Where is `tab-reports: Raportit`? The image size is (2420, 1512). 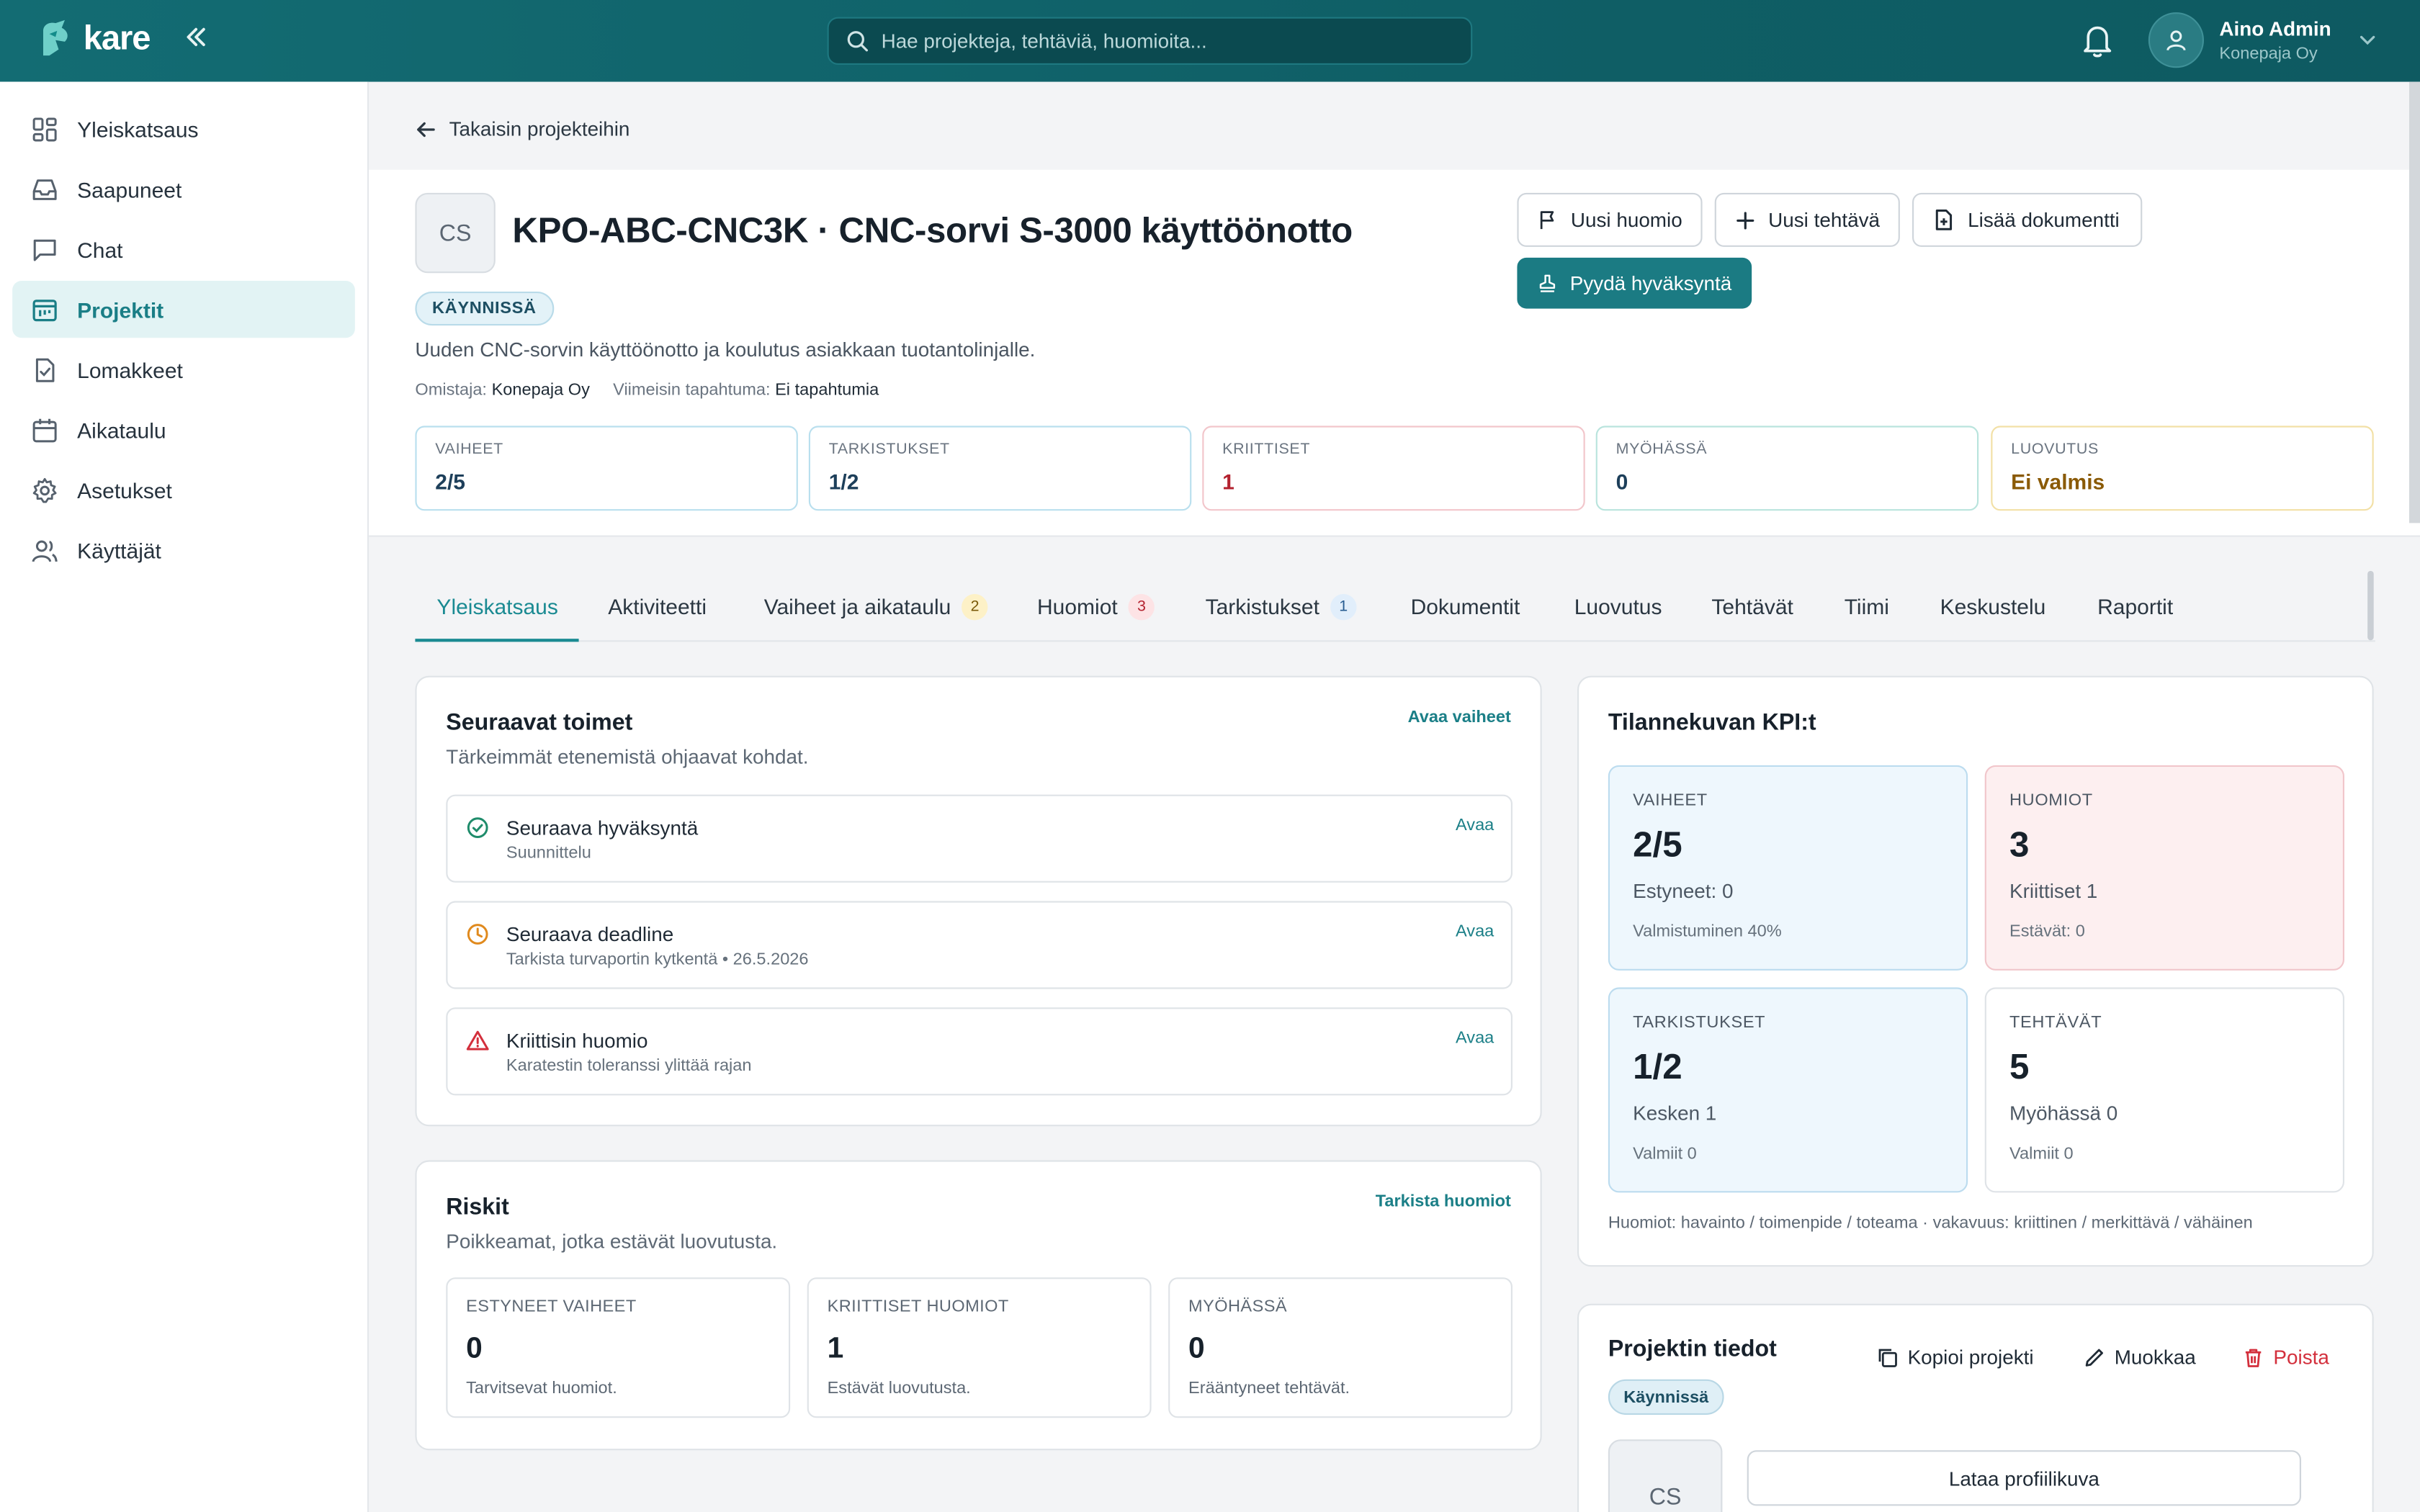
tab-reports: Raportit is located at coordinates (2135, 606).